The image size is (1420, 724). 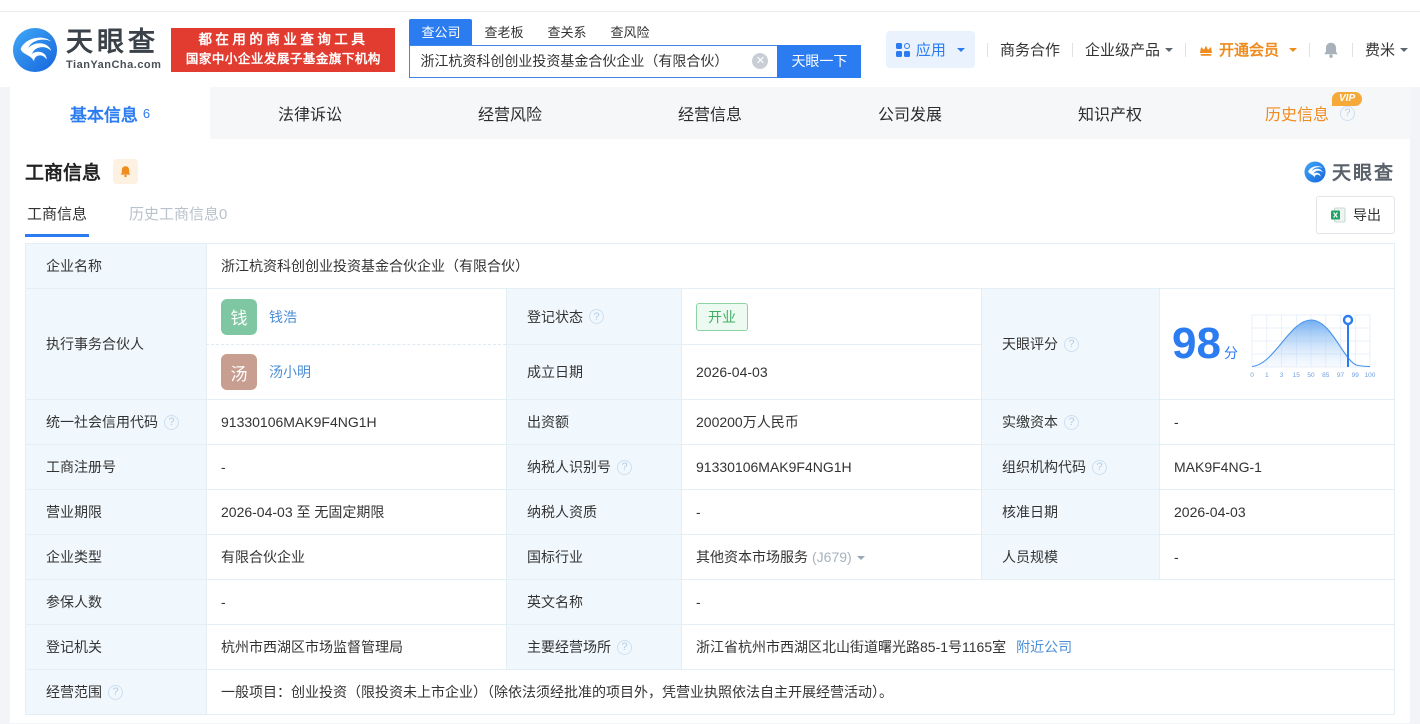 I want to click on search-tab-risk: 查风险, so click(x=629, y=32).